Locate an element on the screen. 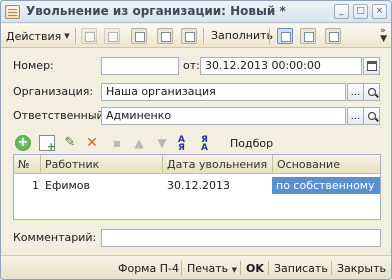  move-down-icon: ▼ is located at coordinates (162, 143).